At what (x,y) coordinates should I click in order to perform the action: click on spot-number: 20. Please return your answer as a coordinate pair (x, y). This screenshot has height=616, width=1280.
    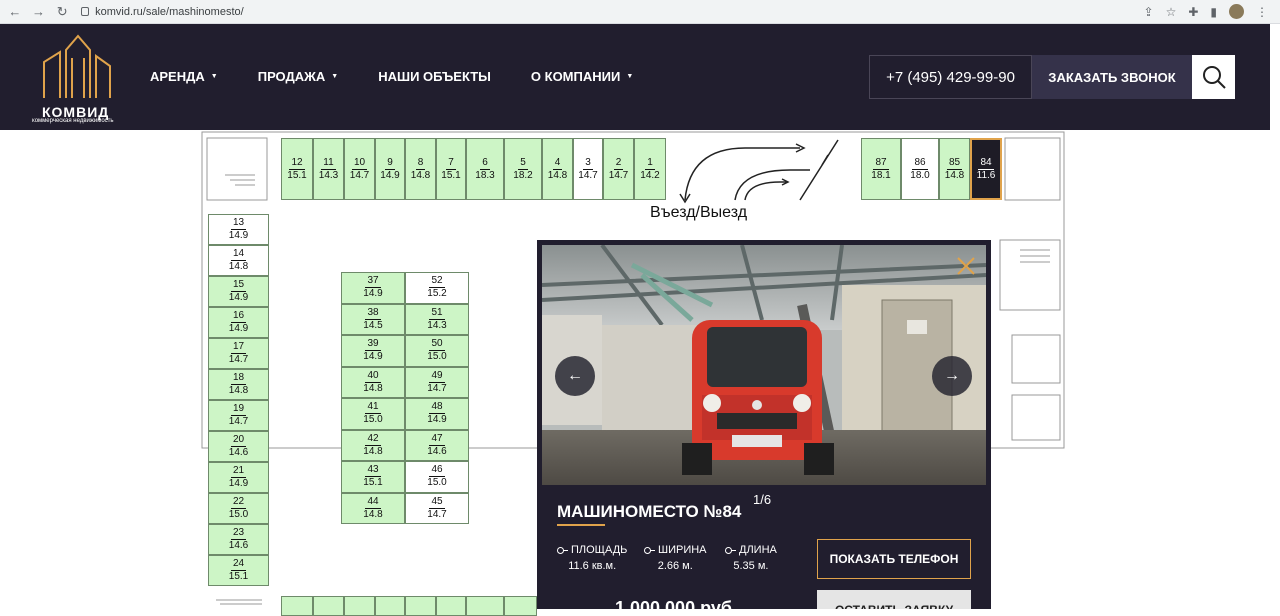
    Looking at the image, I should click on (238, 440).